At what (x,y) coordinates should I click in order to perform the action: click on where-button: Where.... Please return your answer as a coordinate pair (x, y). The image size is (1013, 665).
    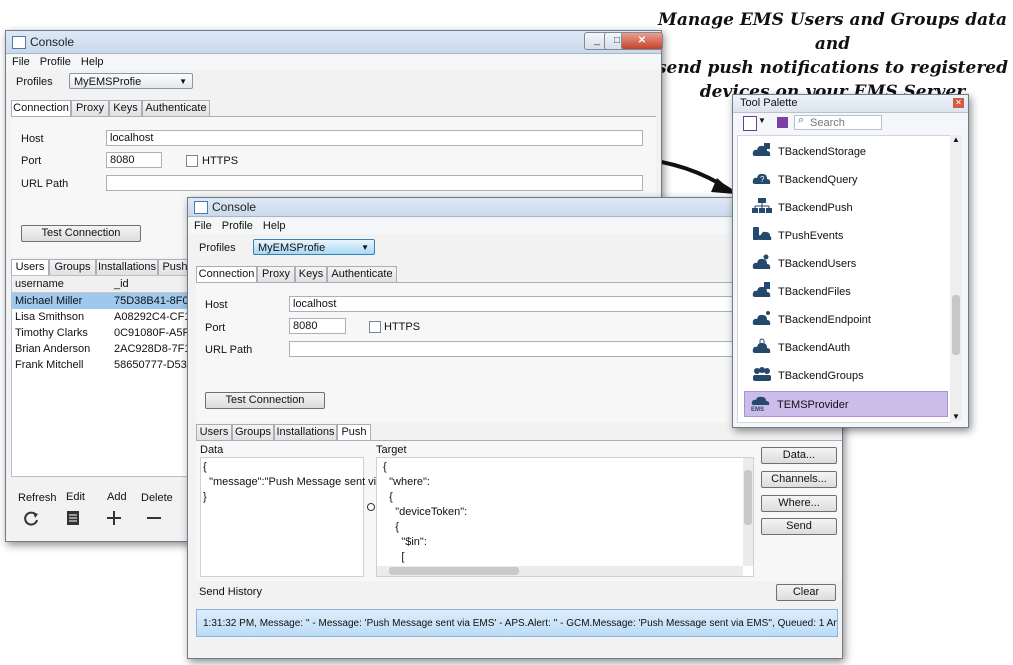
    Looking at the image, I should click on (799, 503).